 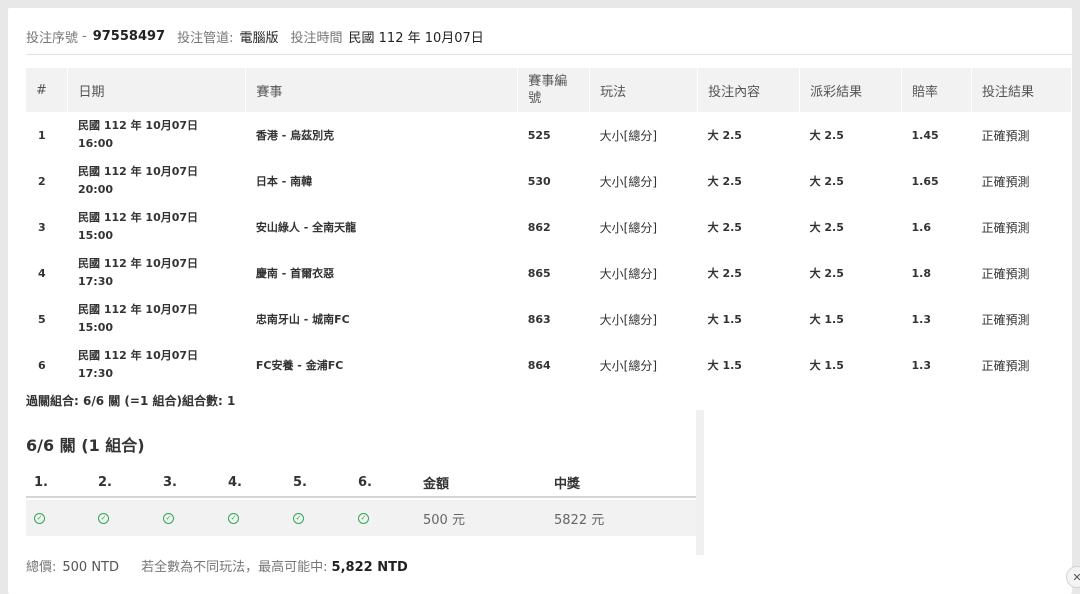 What do you see at coordinates (295, 273) in the screenshot?
I see `row-match: 慶南 - 首爾衣惡` at bounding box center [295, 273].